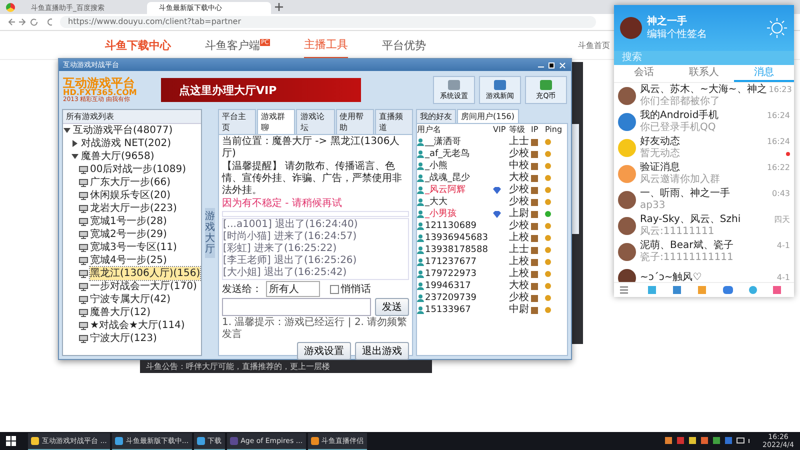  What do you see at coordinates (132, 130) in the screenshot?
I see `tree-item: 互动游戏平台(48077)` at bounding box center [132, 130].